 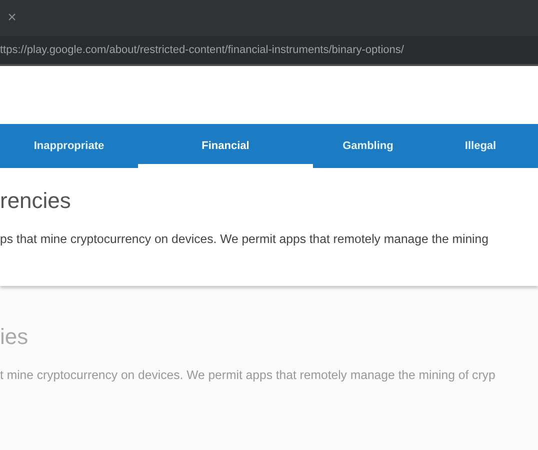 I want to click on tab: Gambling, so click(x=368, y=146).